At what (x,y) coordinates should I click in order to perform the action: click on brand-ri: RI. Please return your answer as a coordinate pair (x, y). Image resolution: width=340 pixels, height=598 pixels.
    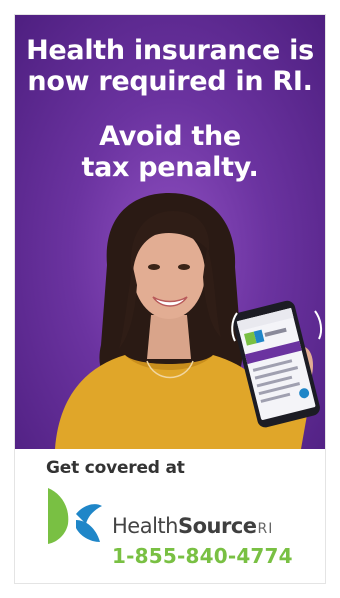
    Looking at the image, I should click on (265, 529).